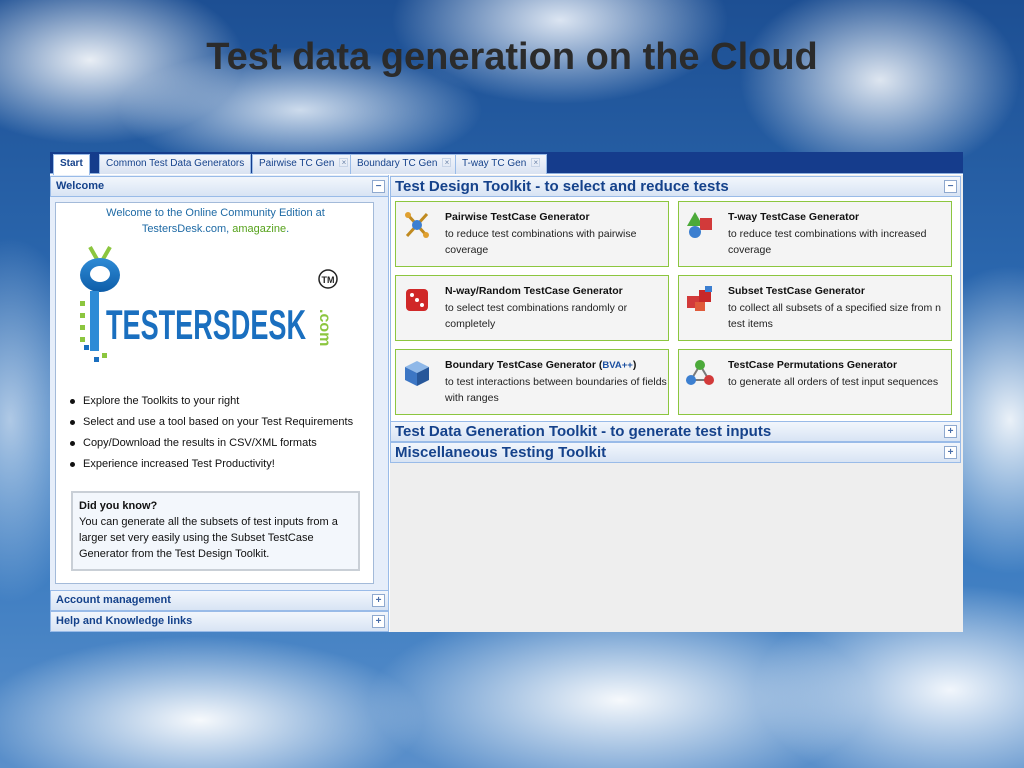 Image resolution: width=1024 pixels, height=768 pixels. Describe the element at coordinates (187, 229) in the screenshot. I see `welcome-site-link: TestersDesk.com,` at that location.